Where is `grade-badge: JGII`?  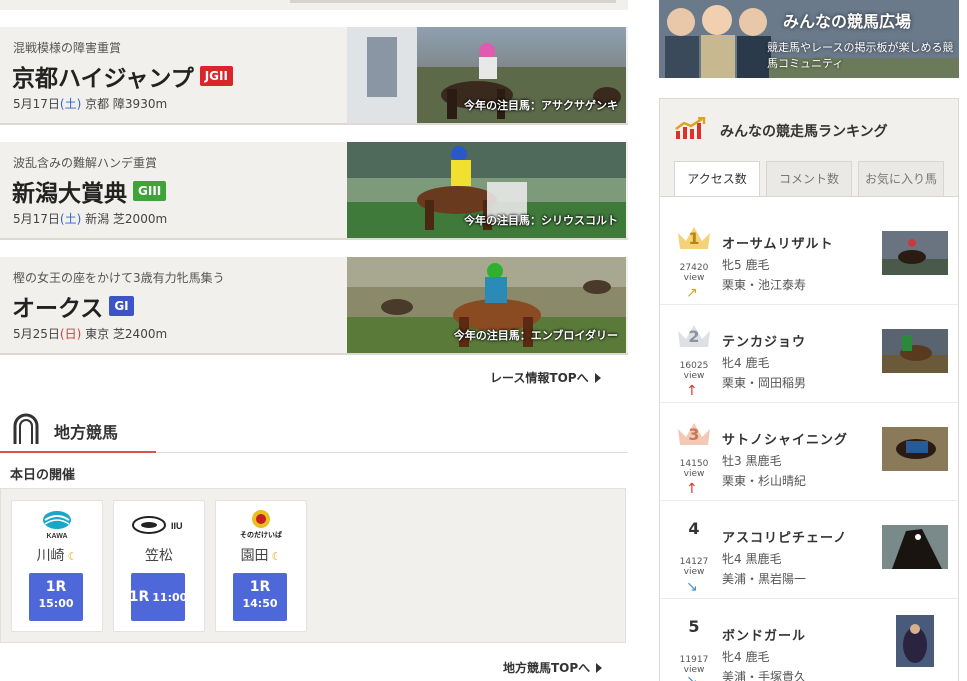 grade-badge: JGII is located at coordinates (216, 76).